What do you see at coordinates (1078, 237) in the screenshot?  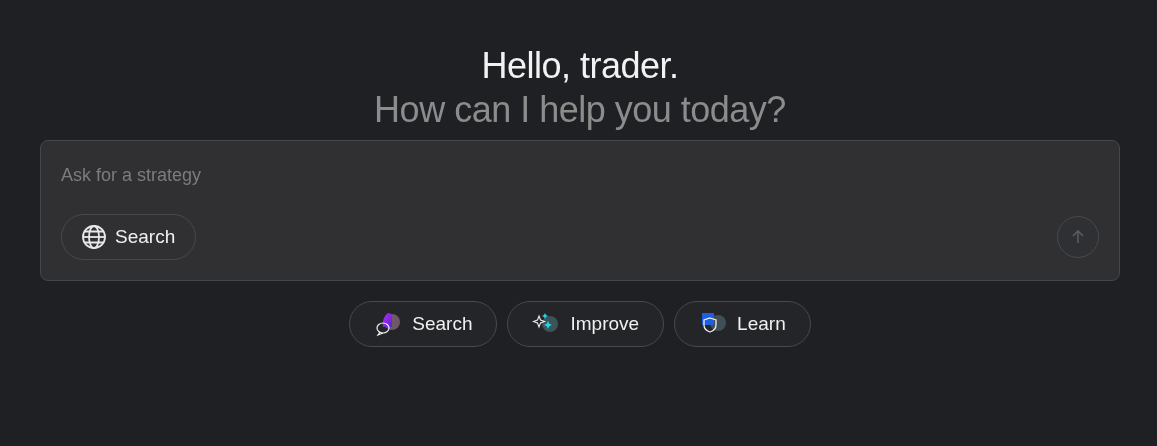 I see `arrow-up-icon` at bounding box center [1078, 237].